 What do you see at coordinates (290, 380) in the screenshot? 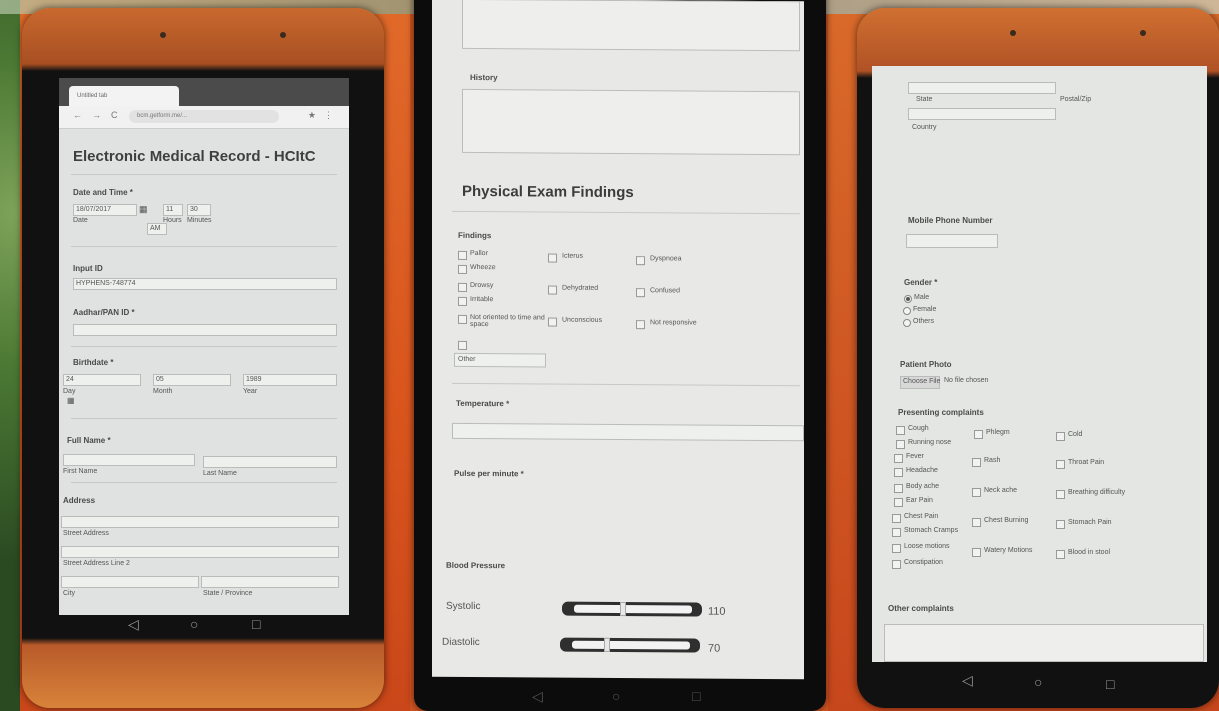
I see `birth-year-field: 1989` at bounding box center [290, 380].